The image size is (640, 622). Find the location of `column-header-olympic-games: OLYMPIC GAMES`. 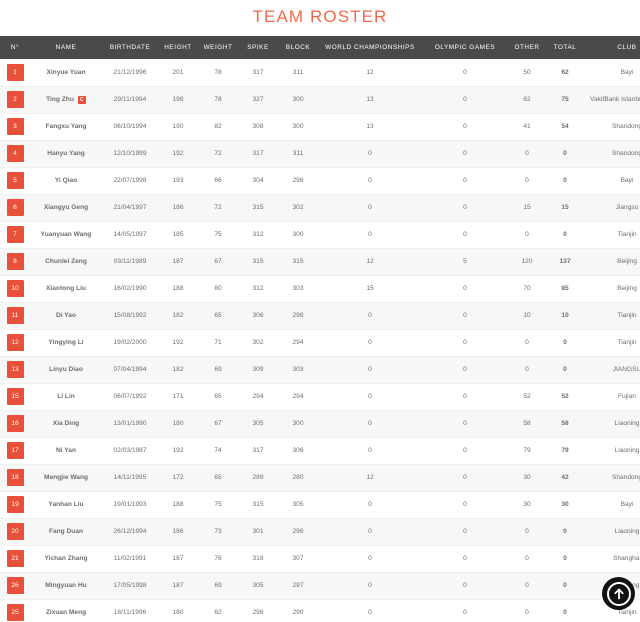

column-header-olympic-games: OLYMPIC GAMES is located at coordinates (465, 47).